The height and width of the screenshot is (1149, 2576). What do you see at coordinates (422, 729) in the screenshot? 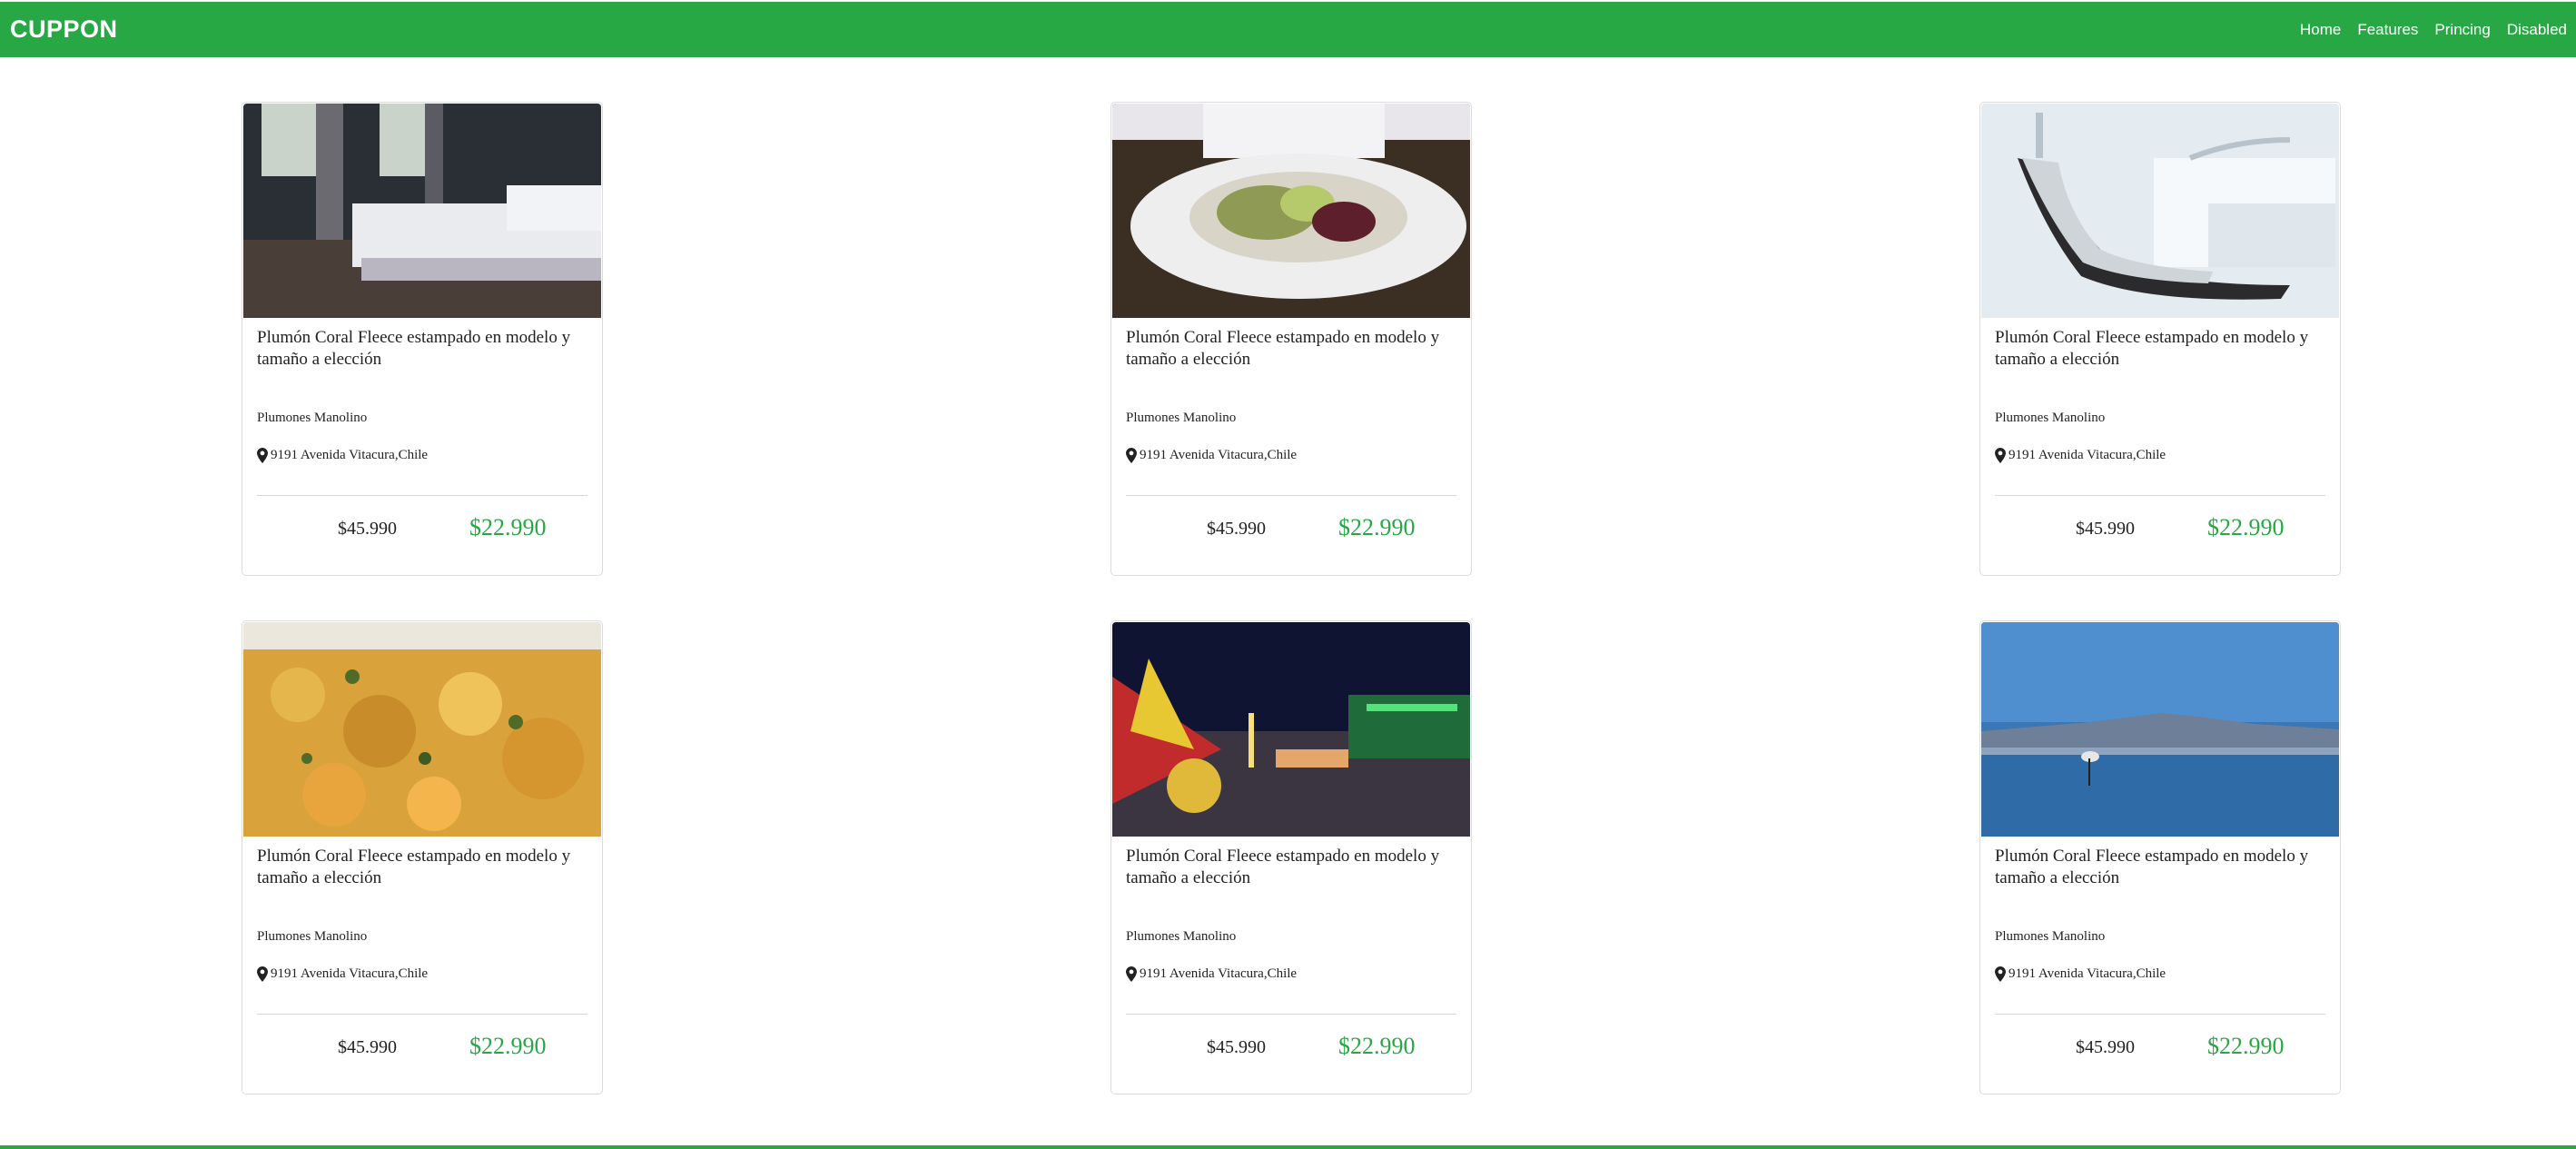
I see `stew-photo` at bounding box center [422, 729].